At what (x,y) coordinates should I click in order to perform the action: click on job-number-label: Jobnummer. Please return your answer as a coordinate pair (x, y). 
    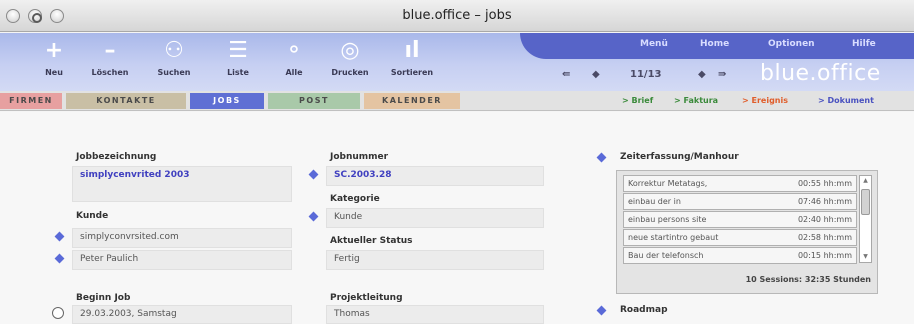
    Looking at the image, I should click on (359, 157).